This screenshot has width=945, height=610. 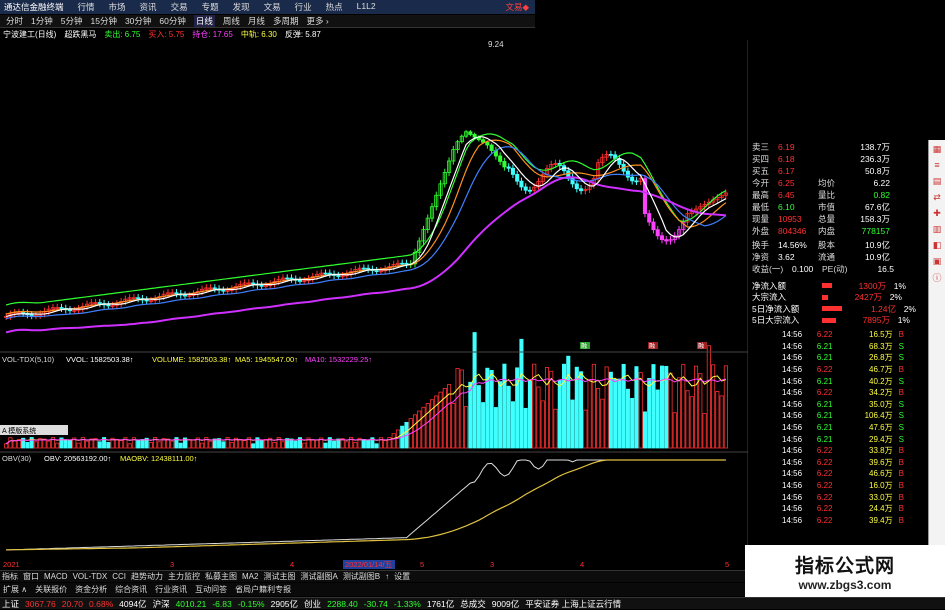 I want to click on extension-item-3: 综合资讯, so click(x=131, y=589).